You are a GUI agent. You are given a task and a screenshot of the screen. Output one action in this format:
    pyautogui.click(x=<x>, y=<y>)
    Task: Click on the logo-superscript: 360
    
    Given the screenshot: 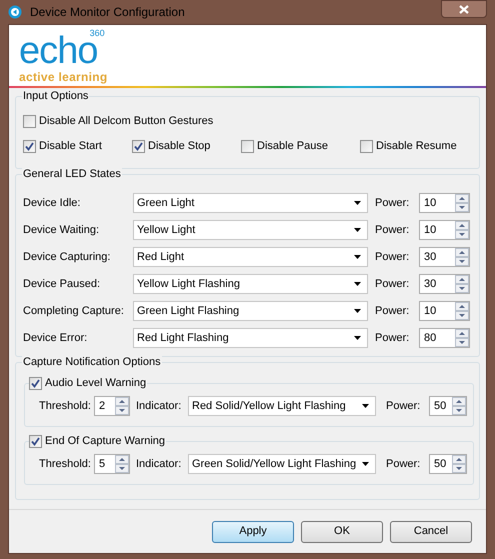 What is the action you would take?
    pyautogui.click(x=97, y=33)
    